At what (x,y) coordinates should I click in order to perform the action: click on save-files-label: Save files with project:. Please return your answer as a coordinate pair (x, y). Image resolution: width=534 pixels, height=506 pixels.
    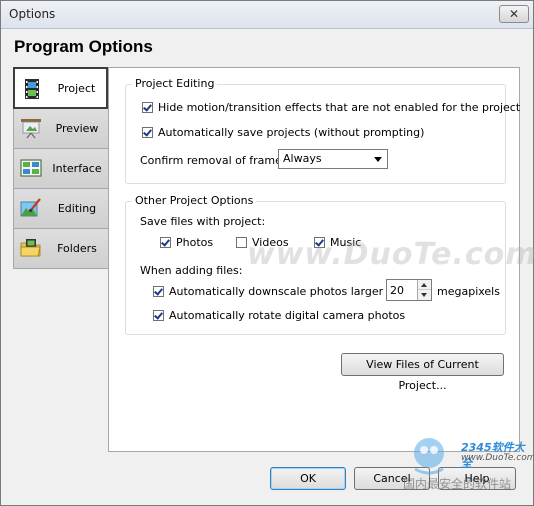
    Looking at the image, I should click on (203, 221).